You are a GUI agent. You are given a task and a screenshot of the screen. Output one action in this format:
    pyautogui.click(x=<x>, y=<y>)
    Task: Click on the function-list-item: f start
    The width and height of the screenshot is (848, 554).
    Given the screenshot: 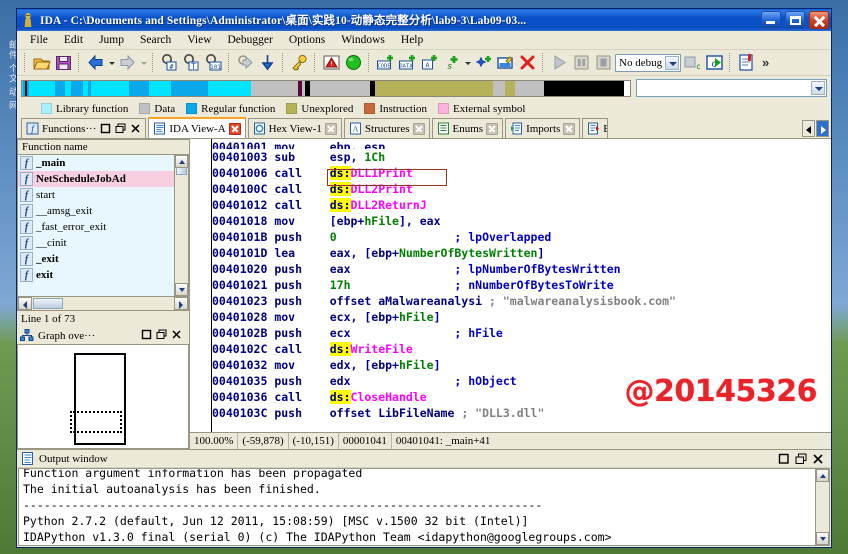 What is the action you would take?
    pyautogui.click(x=96, y=195)
    